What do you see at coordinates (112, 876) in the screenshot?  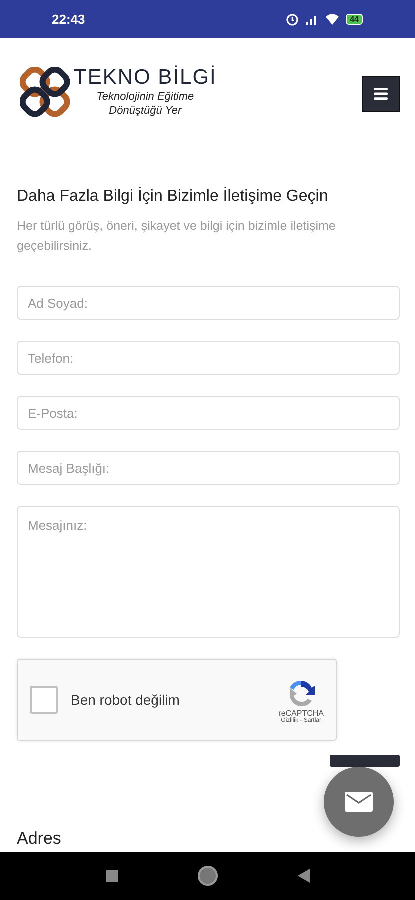 I see `recents-button` at bounding box center [112, 876].